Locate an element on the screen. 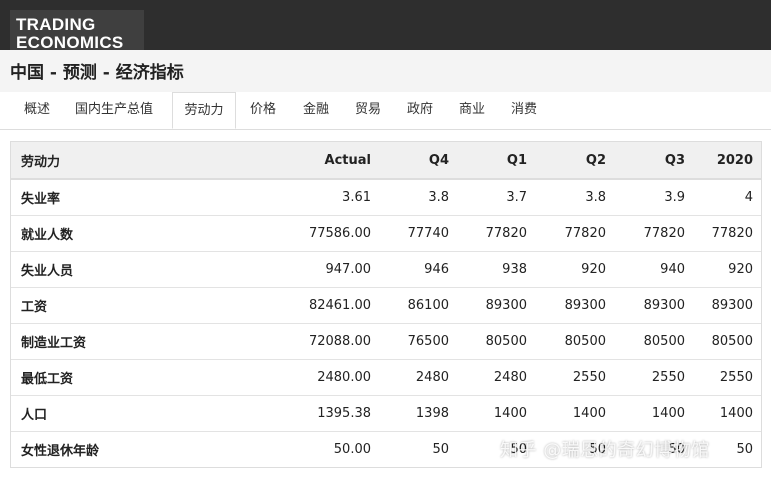 This screenshot has height=479, width=771. tab-business: 商业 is located at coordinates (472, 110).